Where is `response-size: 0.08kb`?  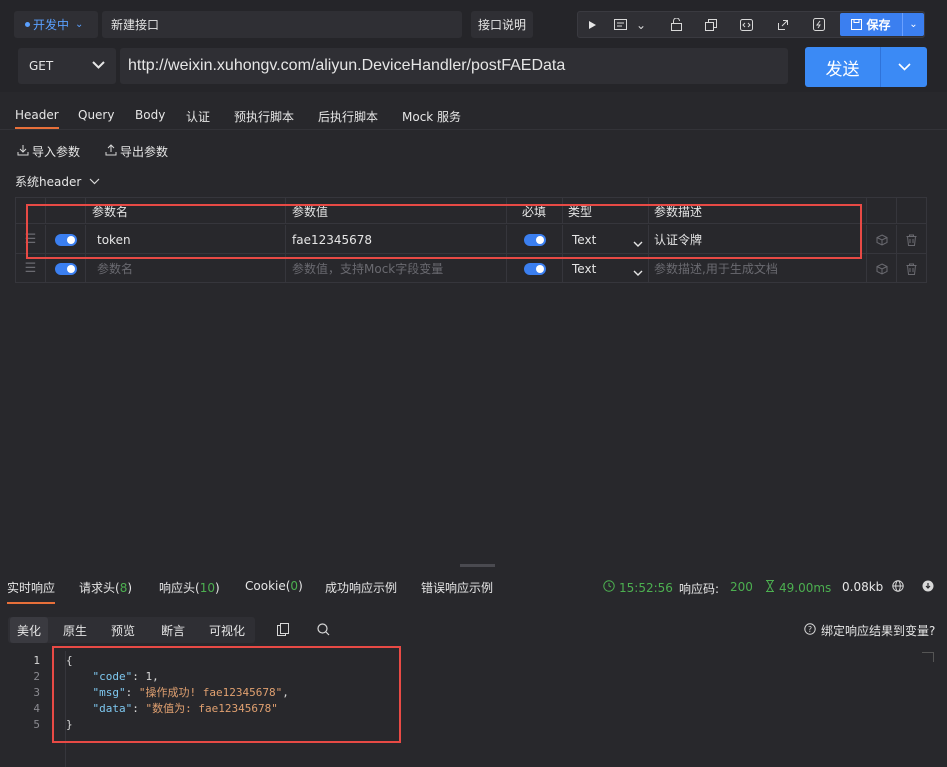
response-size: 0.08kb is located at coordinates (863, 587).